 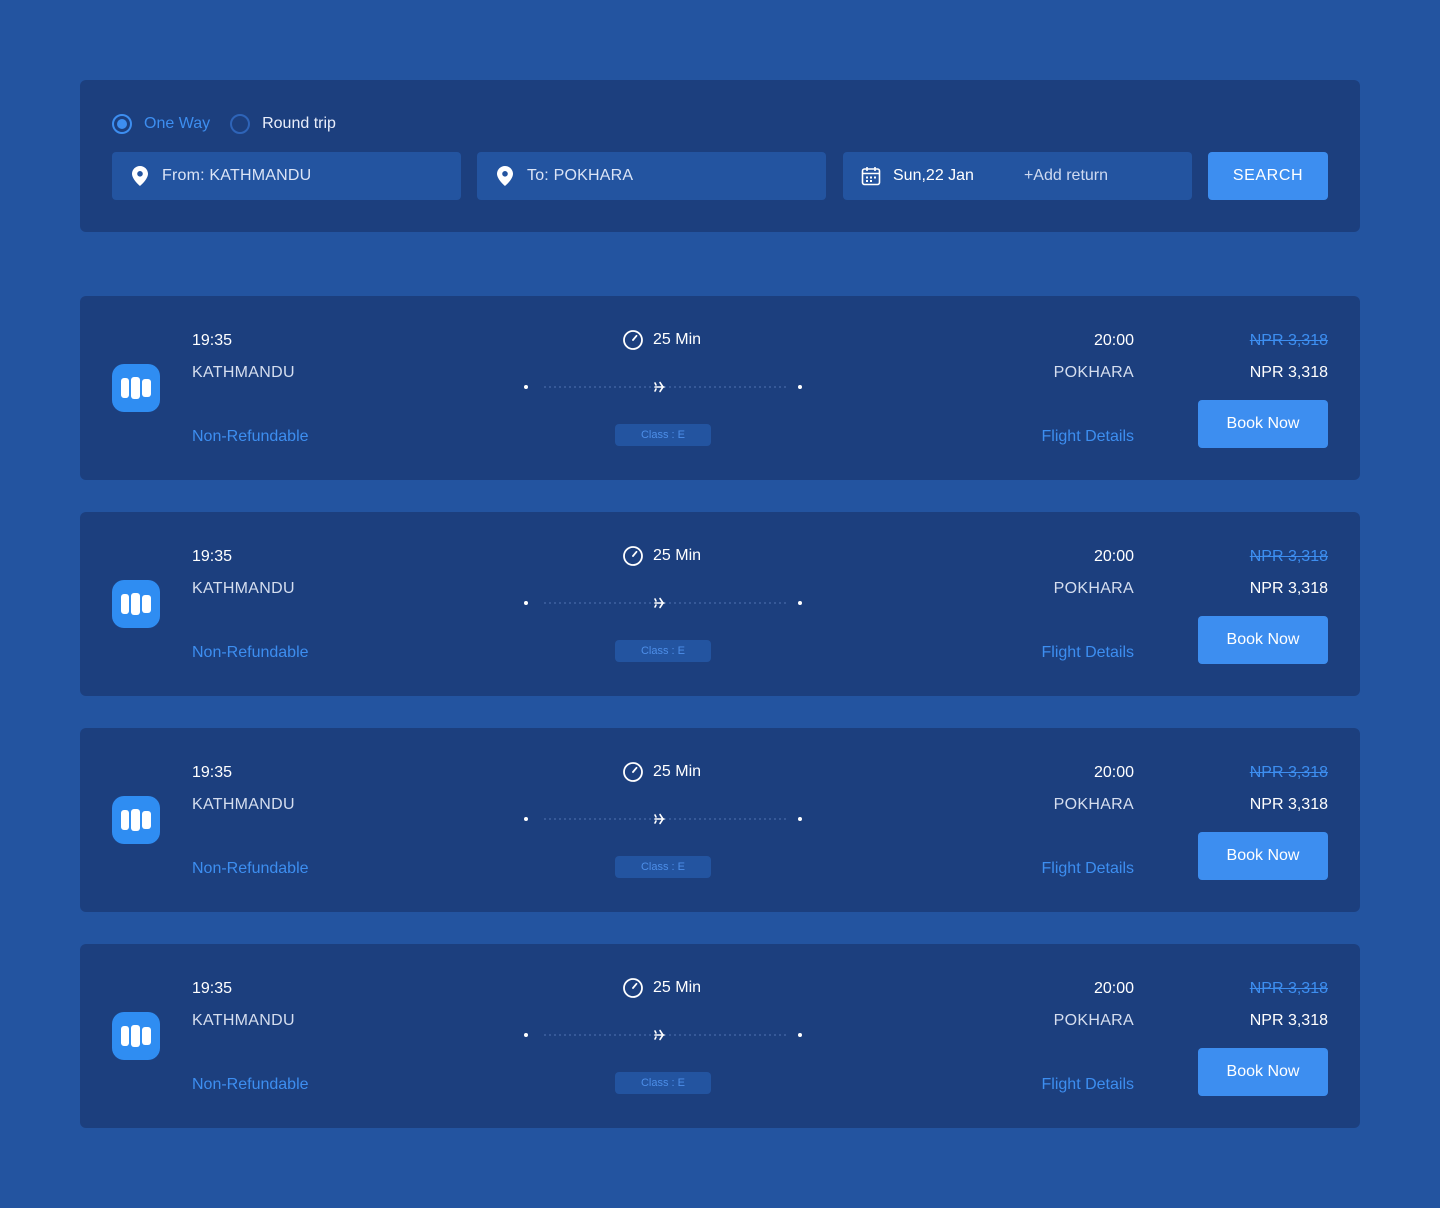 I want to click on to-value: To: POKHARA, so click(x=580, y=175).